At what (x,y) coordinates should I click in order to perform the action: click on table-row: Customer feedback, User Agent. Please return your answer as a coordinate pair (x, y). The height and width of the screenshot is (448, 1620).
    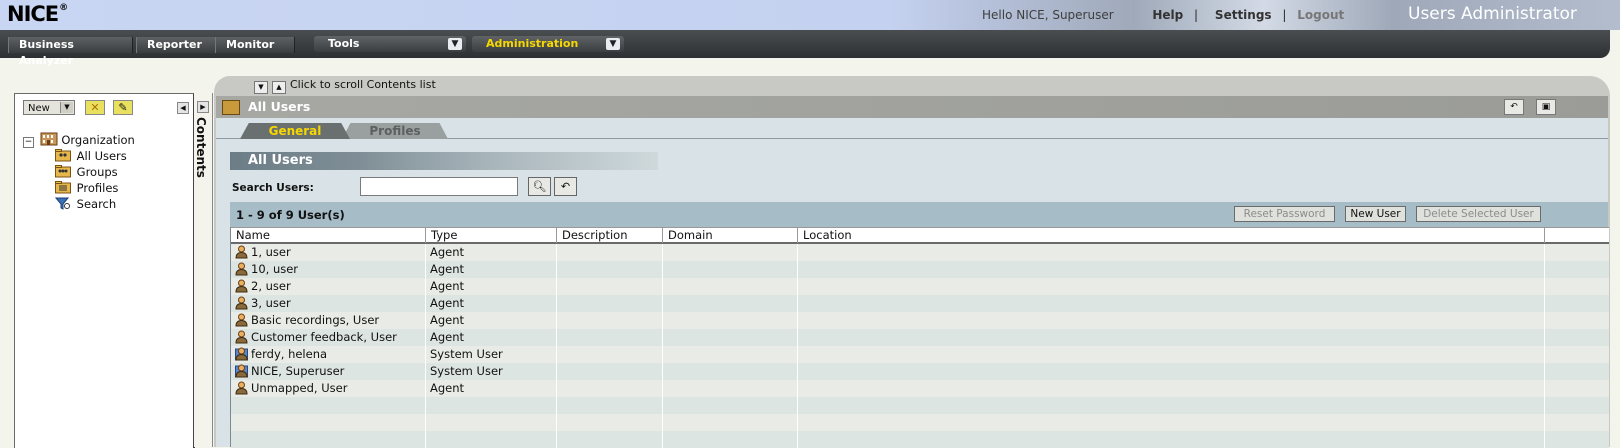
    Looking at the image, I should click on (920, 337).